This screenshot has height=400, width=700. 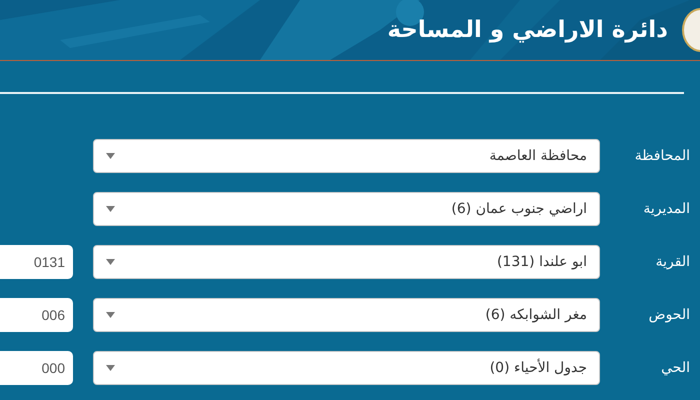 I want to click on dropdown: مغر الشوابكه (6), so click(x=346, y=315).